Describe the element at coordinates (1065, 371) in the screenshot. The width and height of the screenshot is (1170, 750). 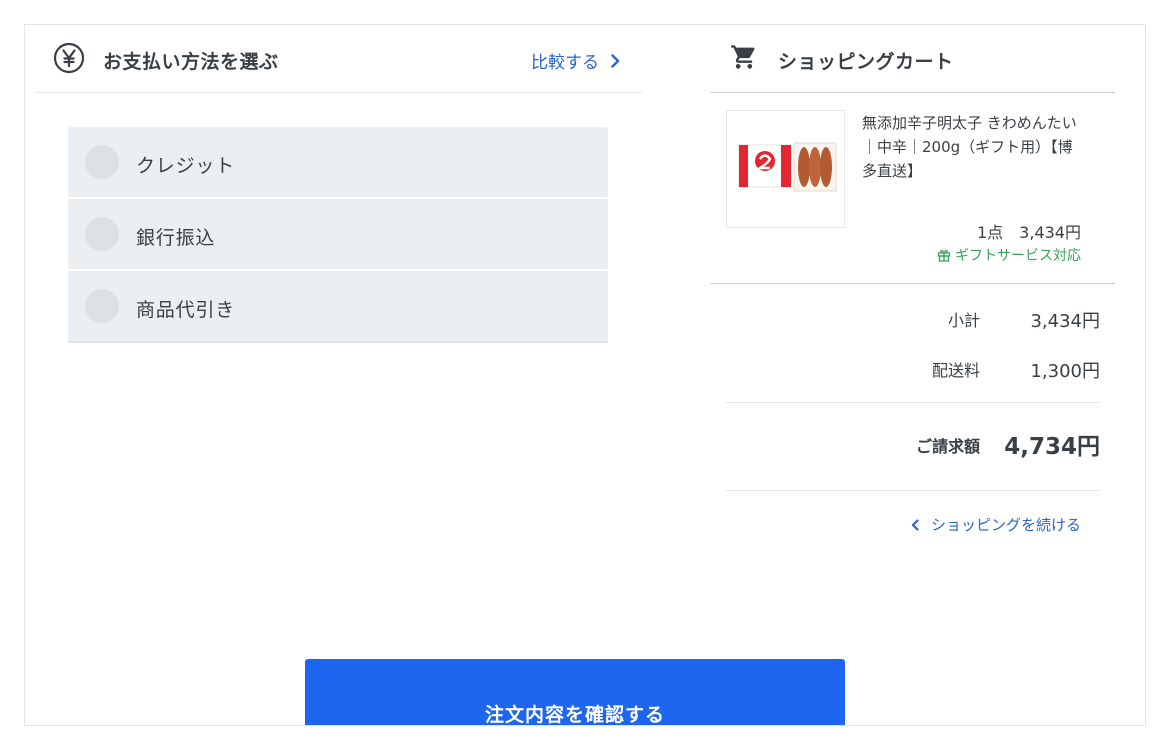
I see `shipping-value: 1,300円` at that location.